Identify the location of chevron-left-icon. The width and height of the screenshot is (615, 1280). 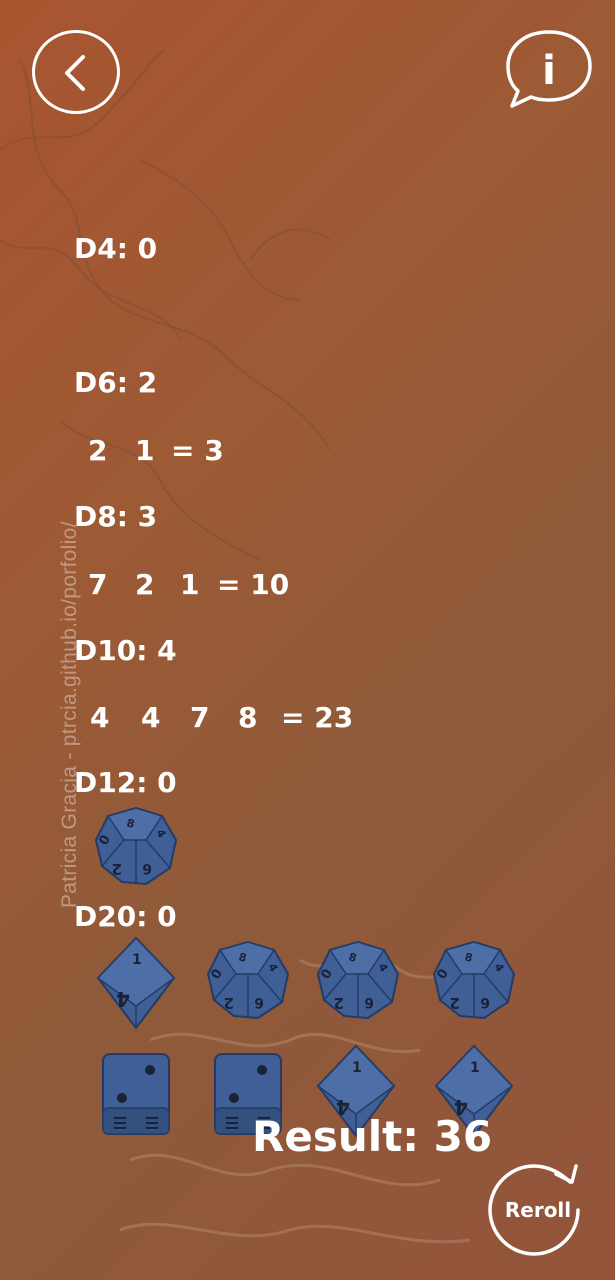
(75, 73).